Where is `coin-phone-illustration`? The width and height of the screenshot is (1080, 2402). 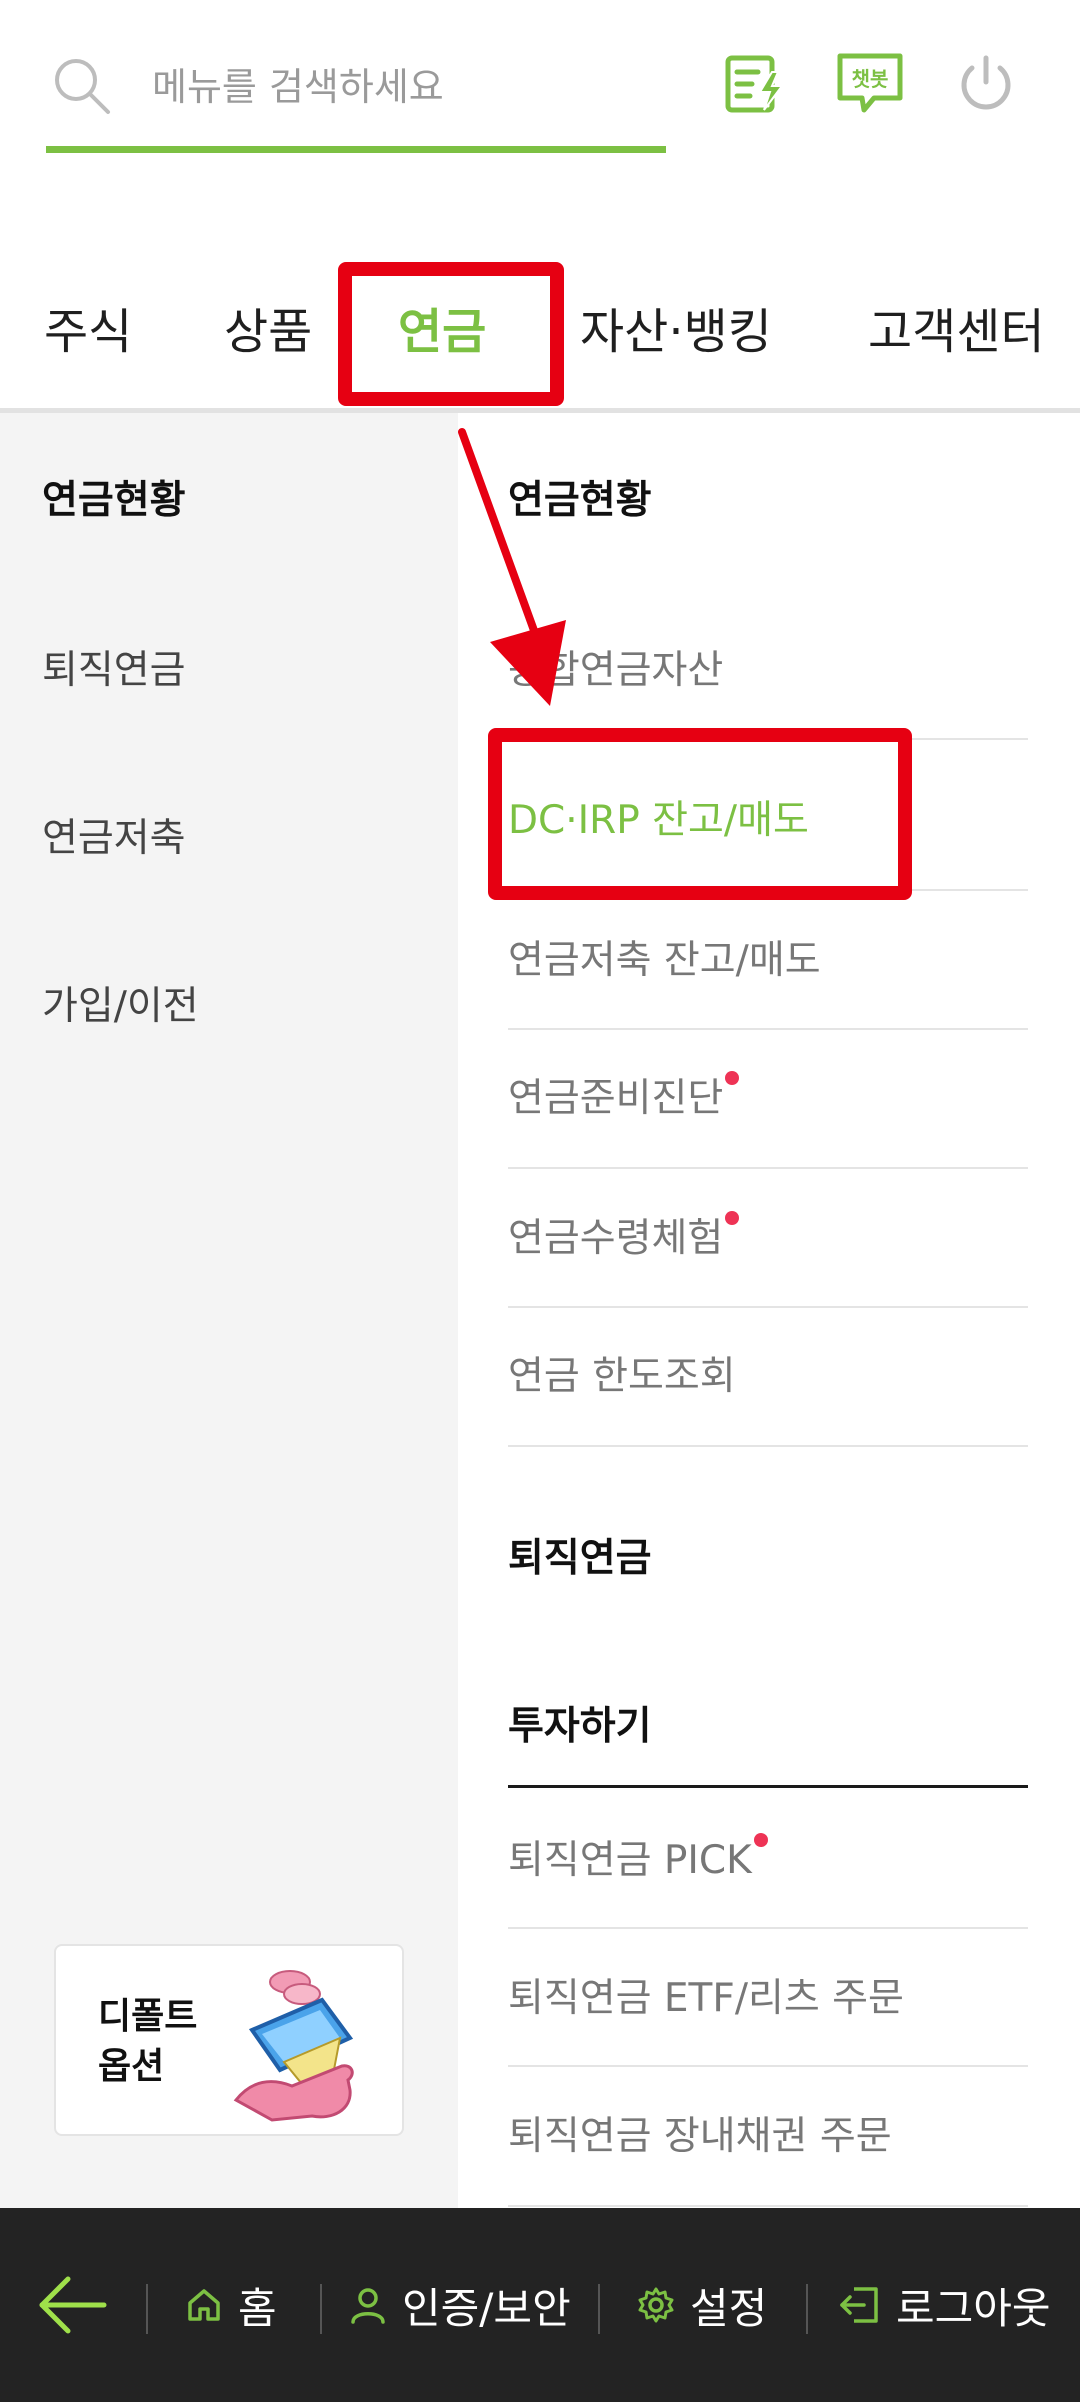
coin-phone-illustration is located at coordinates (293, 2046).